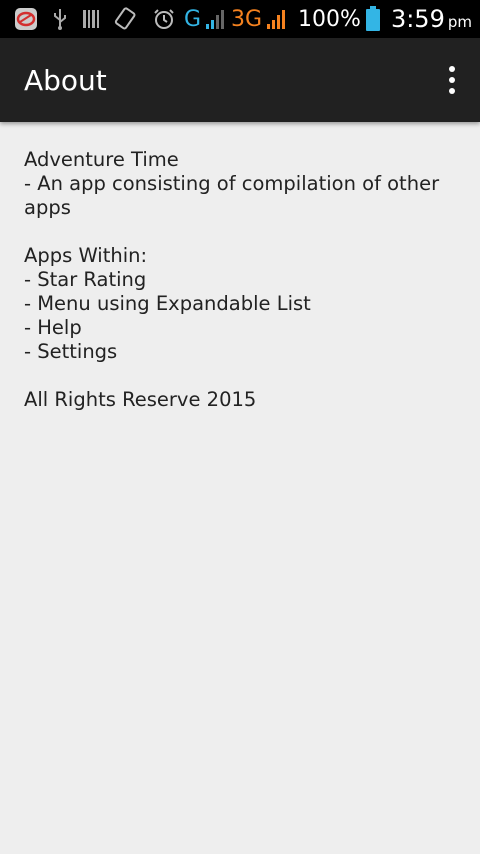  I want to click on apps-heading: Apps Within:, so click(86, 255).